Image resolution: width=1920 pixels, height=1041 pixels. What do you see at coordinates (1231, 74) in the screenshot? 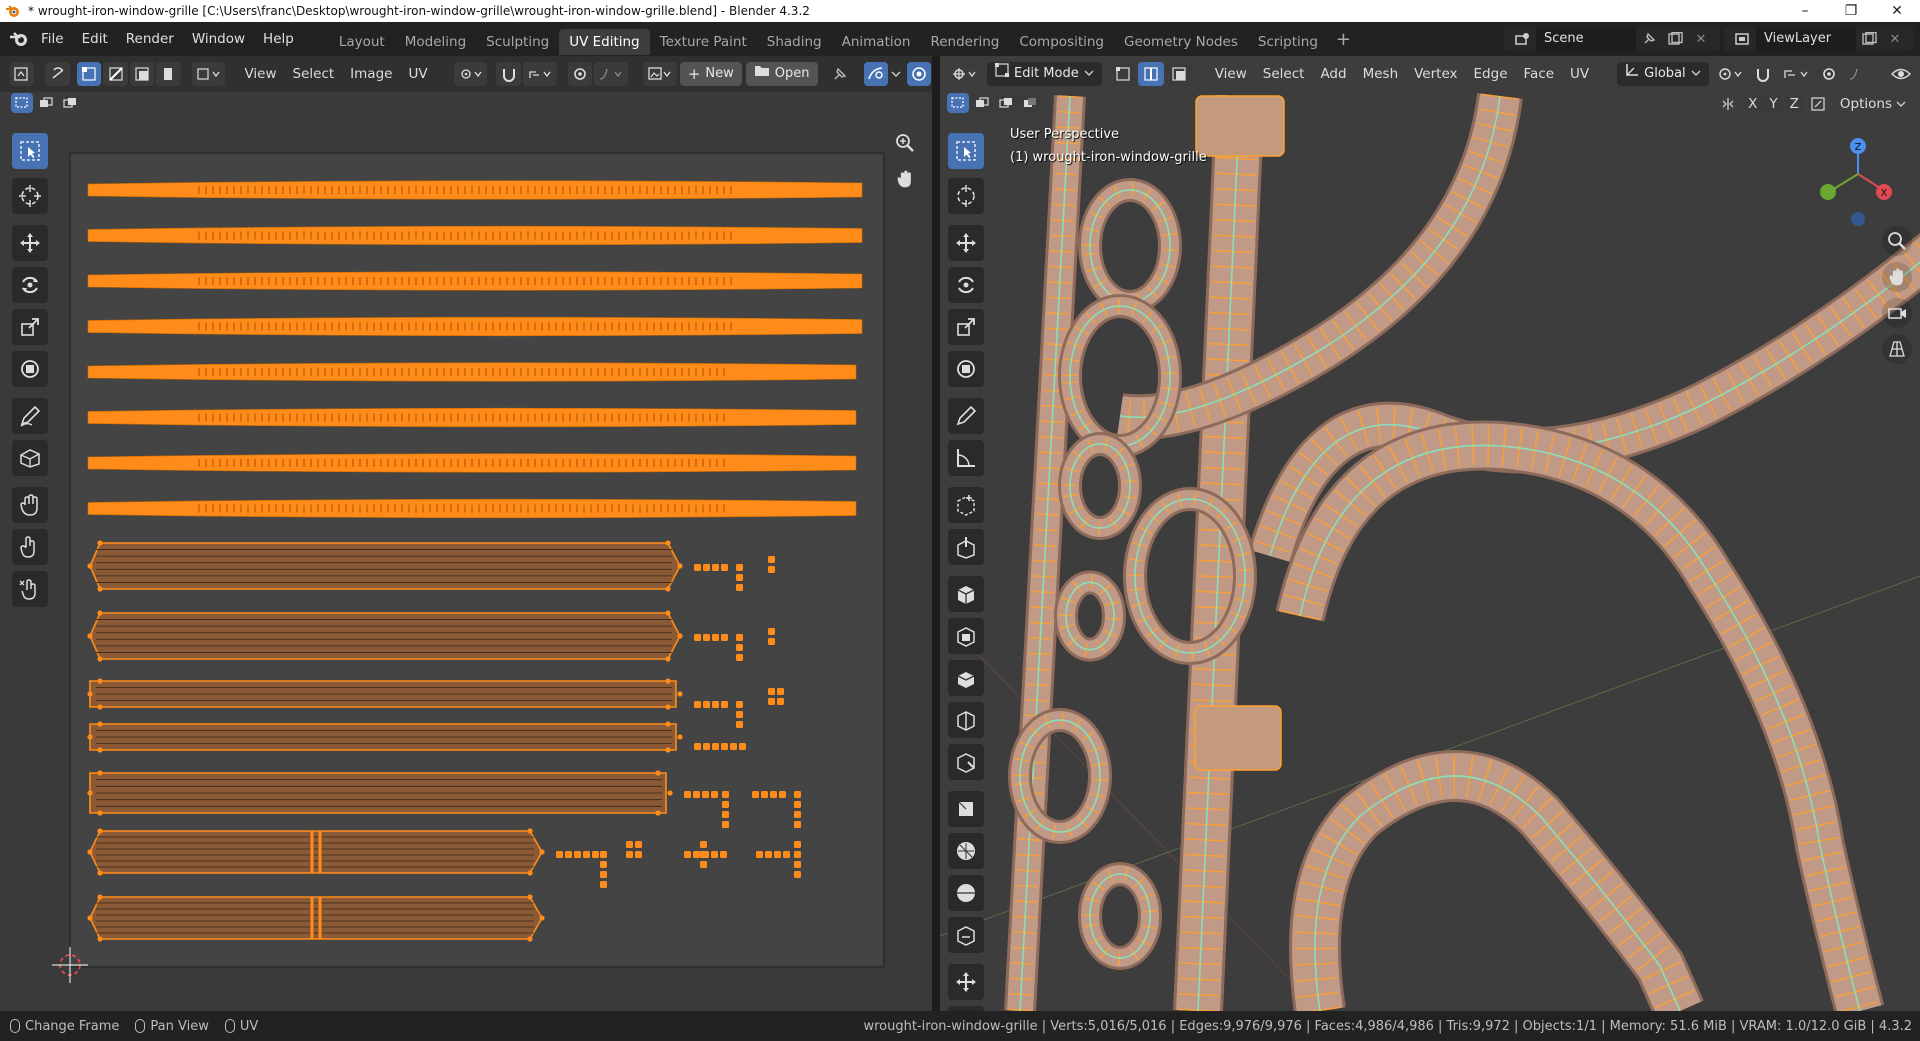
I see `vp-menu-view: View` at bounding box center [1231, 74].